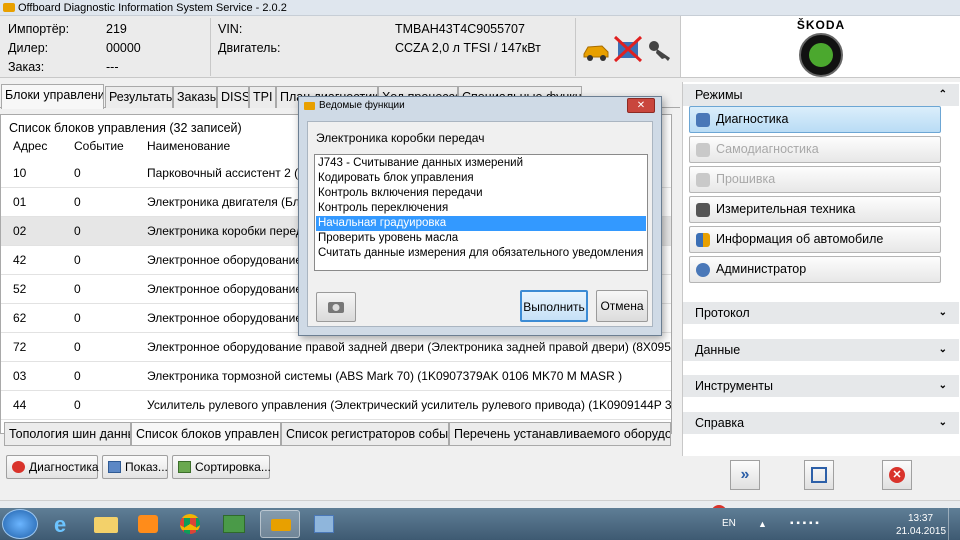 Image resolution: width=960 pixels, height=540 pixels. Describe the element at coordinates (148, 524) in the screenshot. I see `media-player-icon` at that location.